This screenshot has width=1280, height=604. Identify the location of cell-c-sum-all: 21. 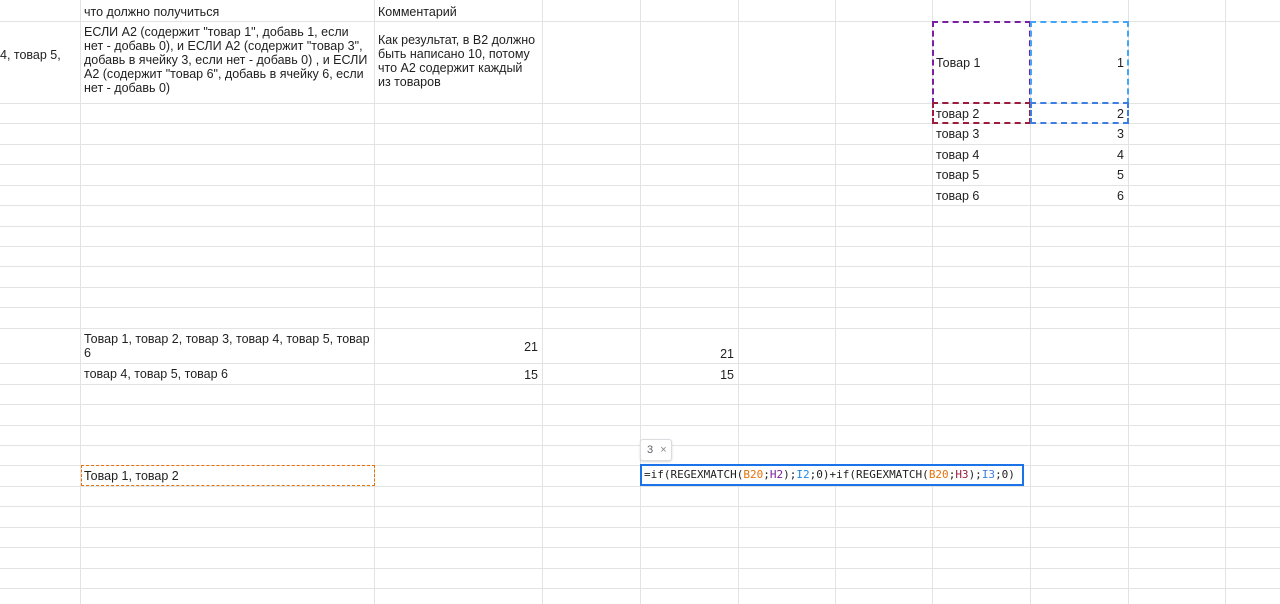
(456, 347).